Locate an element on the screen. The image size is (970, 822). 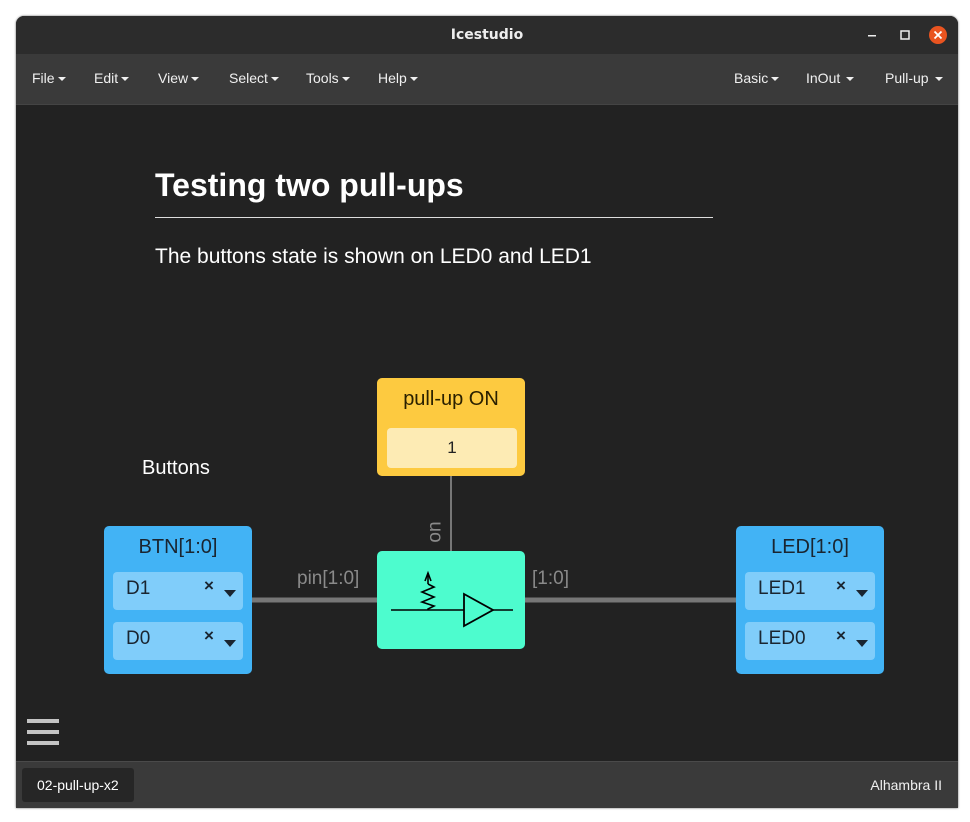
output-block-name: LED[1:0] is located at coordinates (810, 547).